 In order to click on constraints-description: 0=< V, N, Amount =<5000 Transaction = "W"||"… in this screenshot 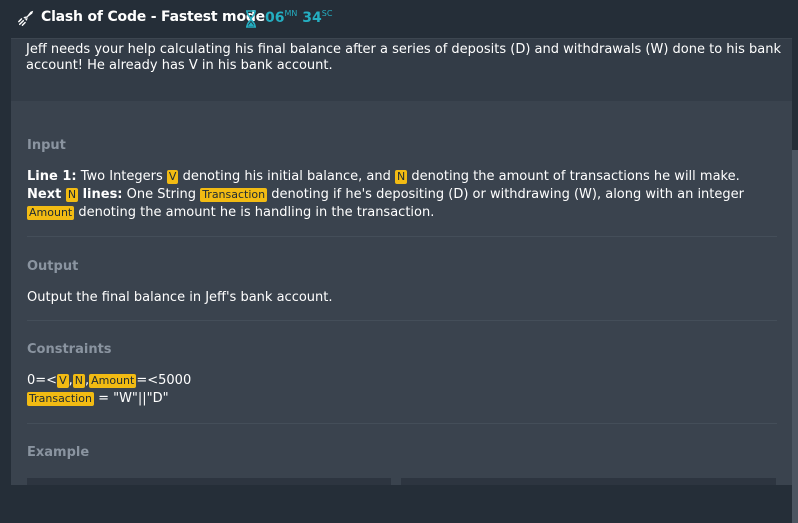, I will do `click(407, 390)`.